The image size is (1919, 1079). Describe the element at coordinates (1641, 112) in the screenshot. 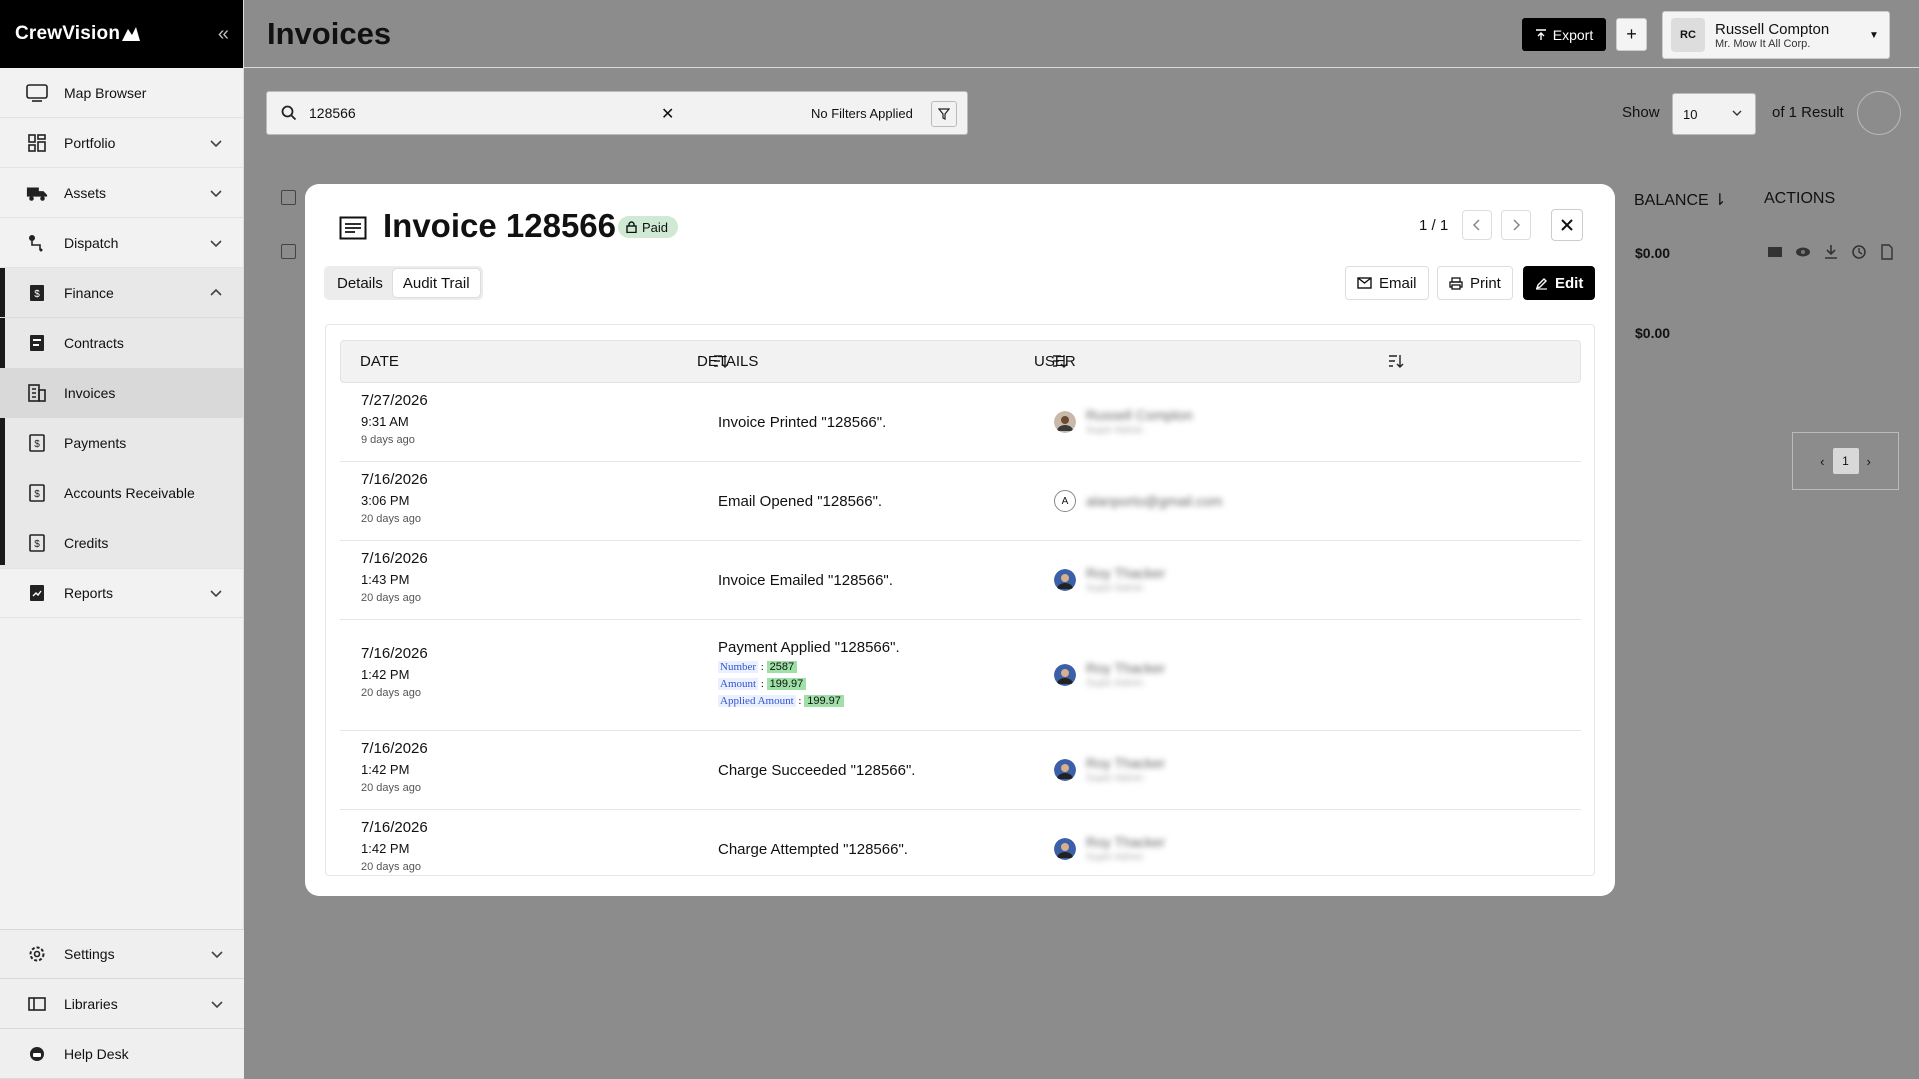

I see `show-label: Show` at that location.